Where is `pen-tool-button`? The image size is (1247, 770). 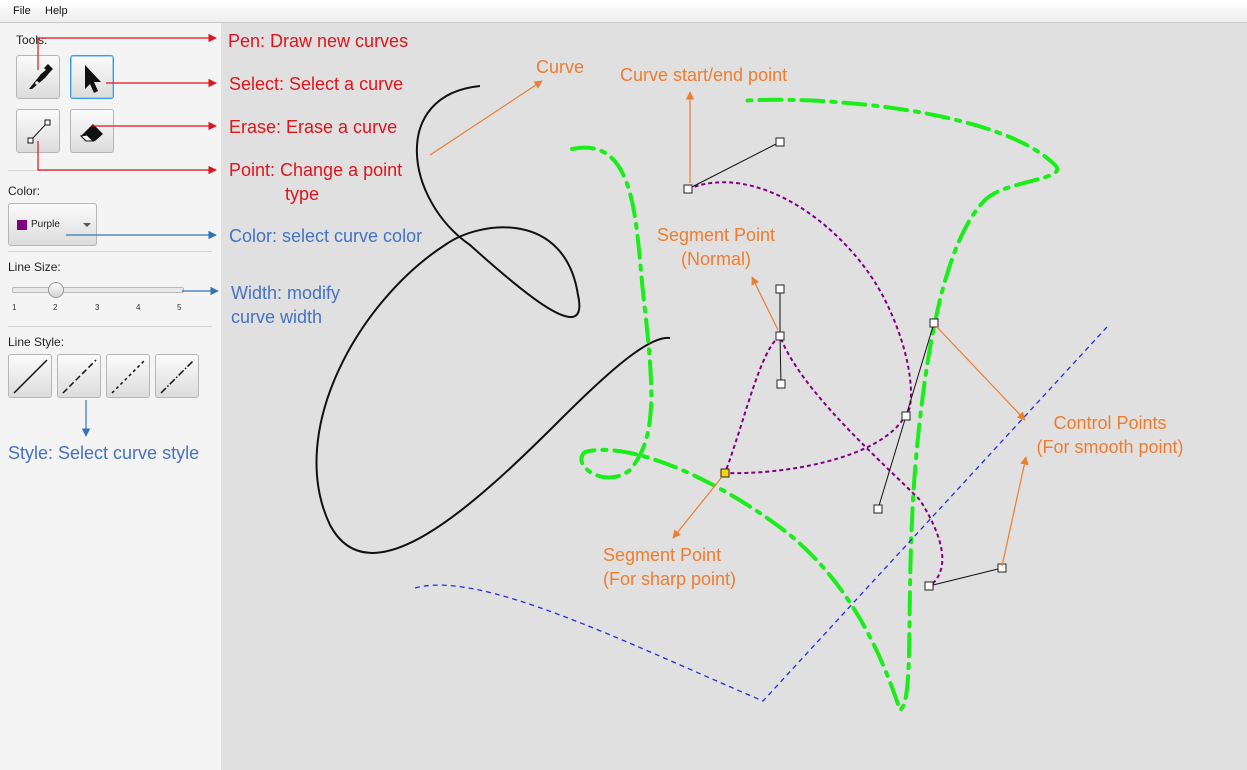
pen-tool-button is located at coordinates (38, 77).